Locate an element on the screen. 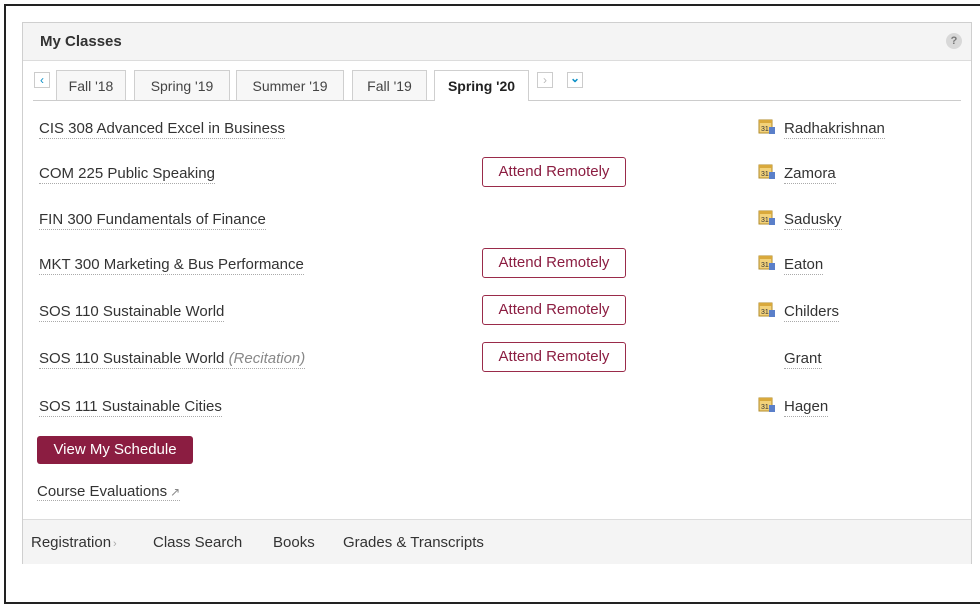 This screenshot has height=604, width=980. course-link: SOS 110 Sustainable World is located at coordinates (132, 312).